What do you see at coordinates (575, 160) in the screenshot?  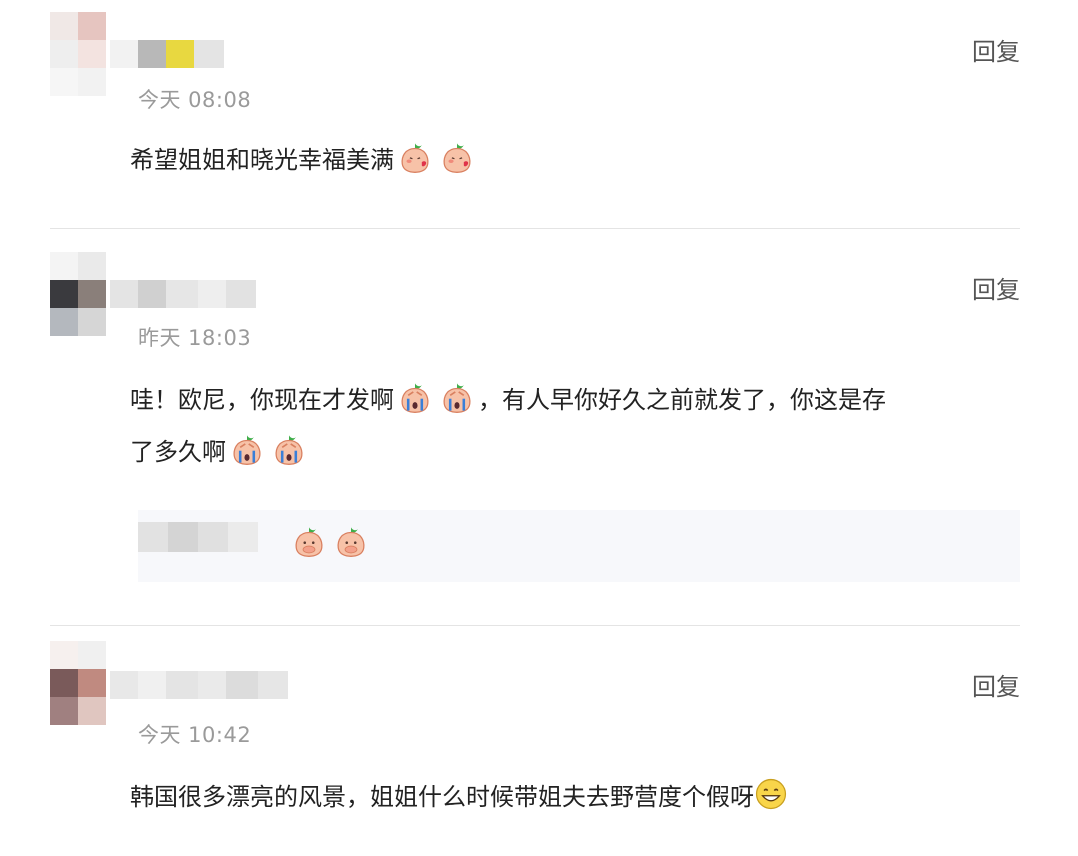 I see `comment-text: 希望姐姐和晓光幸福美满` at bounding box center [575, 160].